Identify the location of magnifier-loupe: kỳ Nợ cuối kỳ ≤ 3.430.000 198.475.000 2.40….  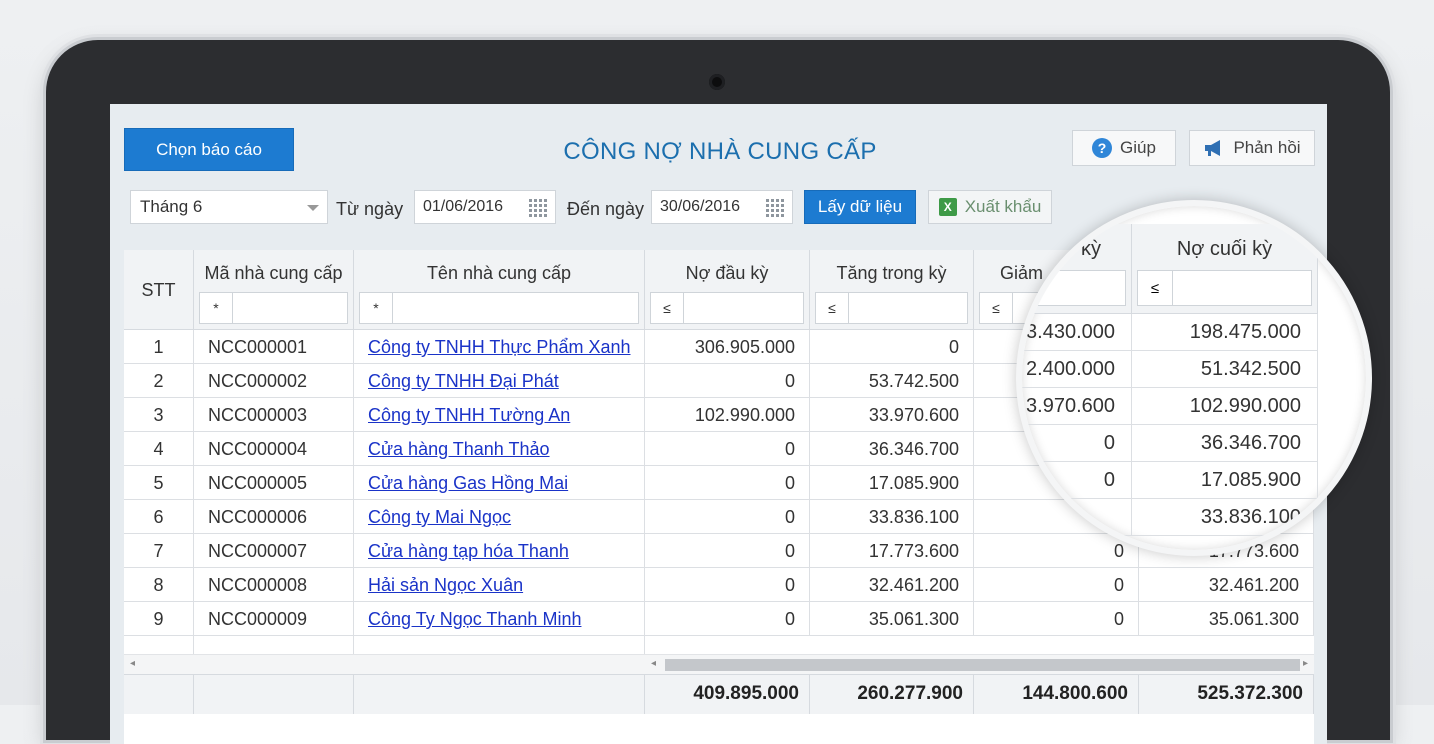
(1194, 378).